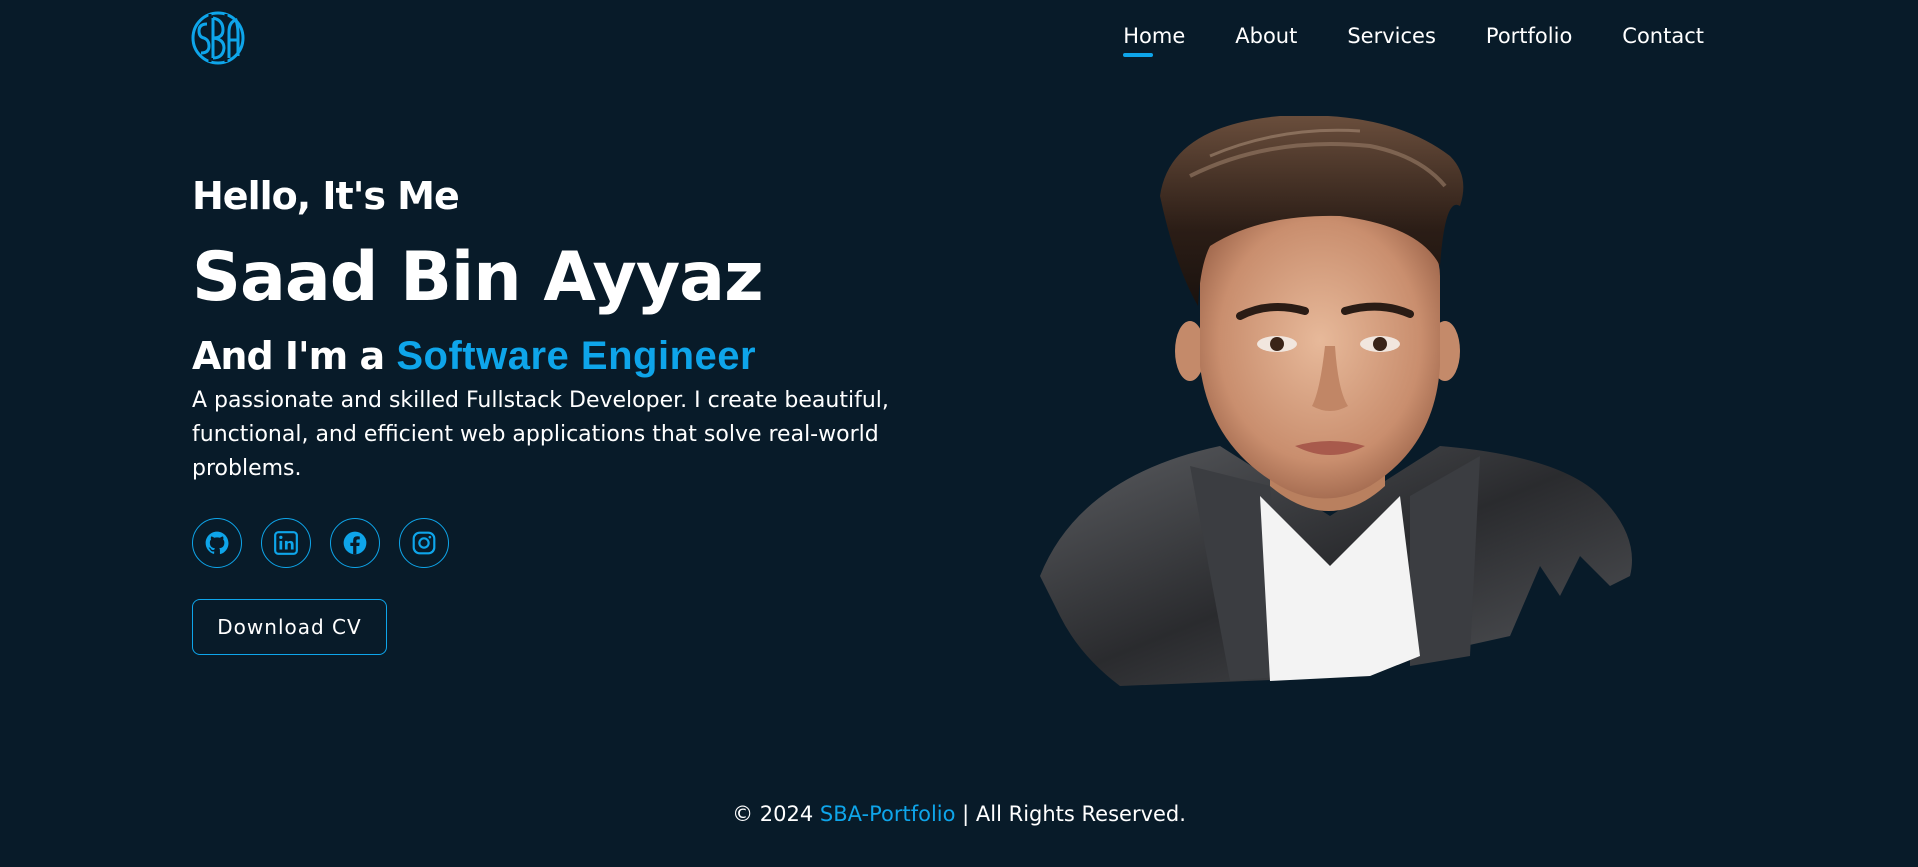  Describe the element at coordinates (294, 356) in the screenshot. I see `role-prefix: And I'm a` at that location.